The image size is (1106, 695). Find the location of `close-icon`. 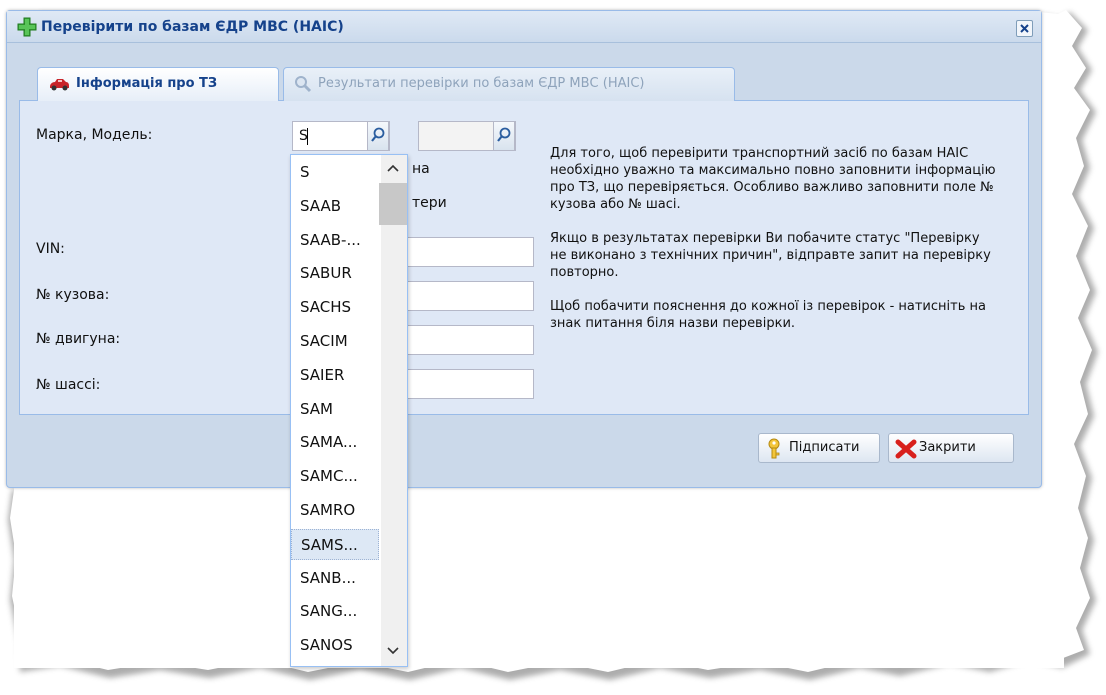

close-icon is located at coordinates (1024, 28).